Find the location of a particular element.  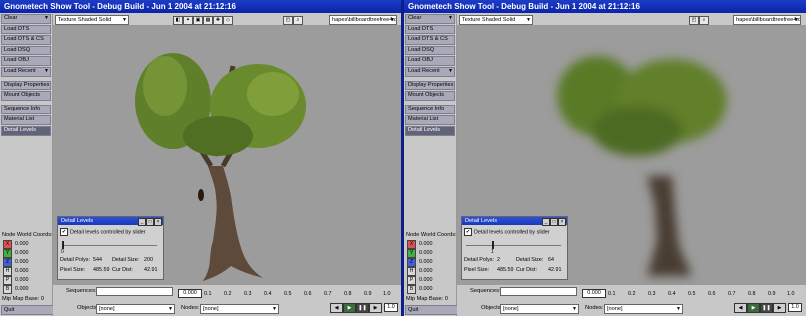

axis-b-badge: B is located at coordinates (7, 289).